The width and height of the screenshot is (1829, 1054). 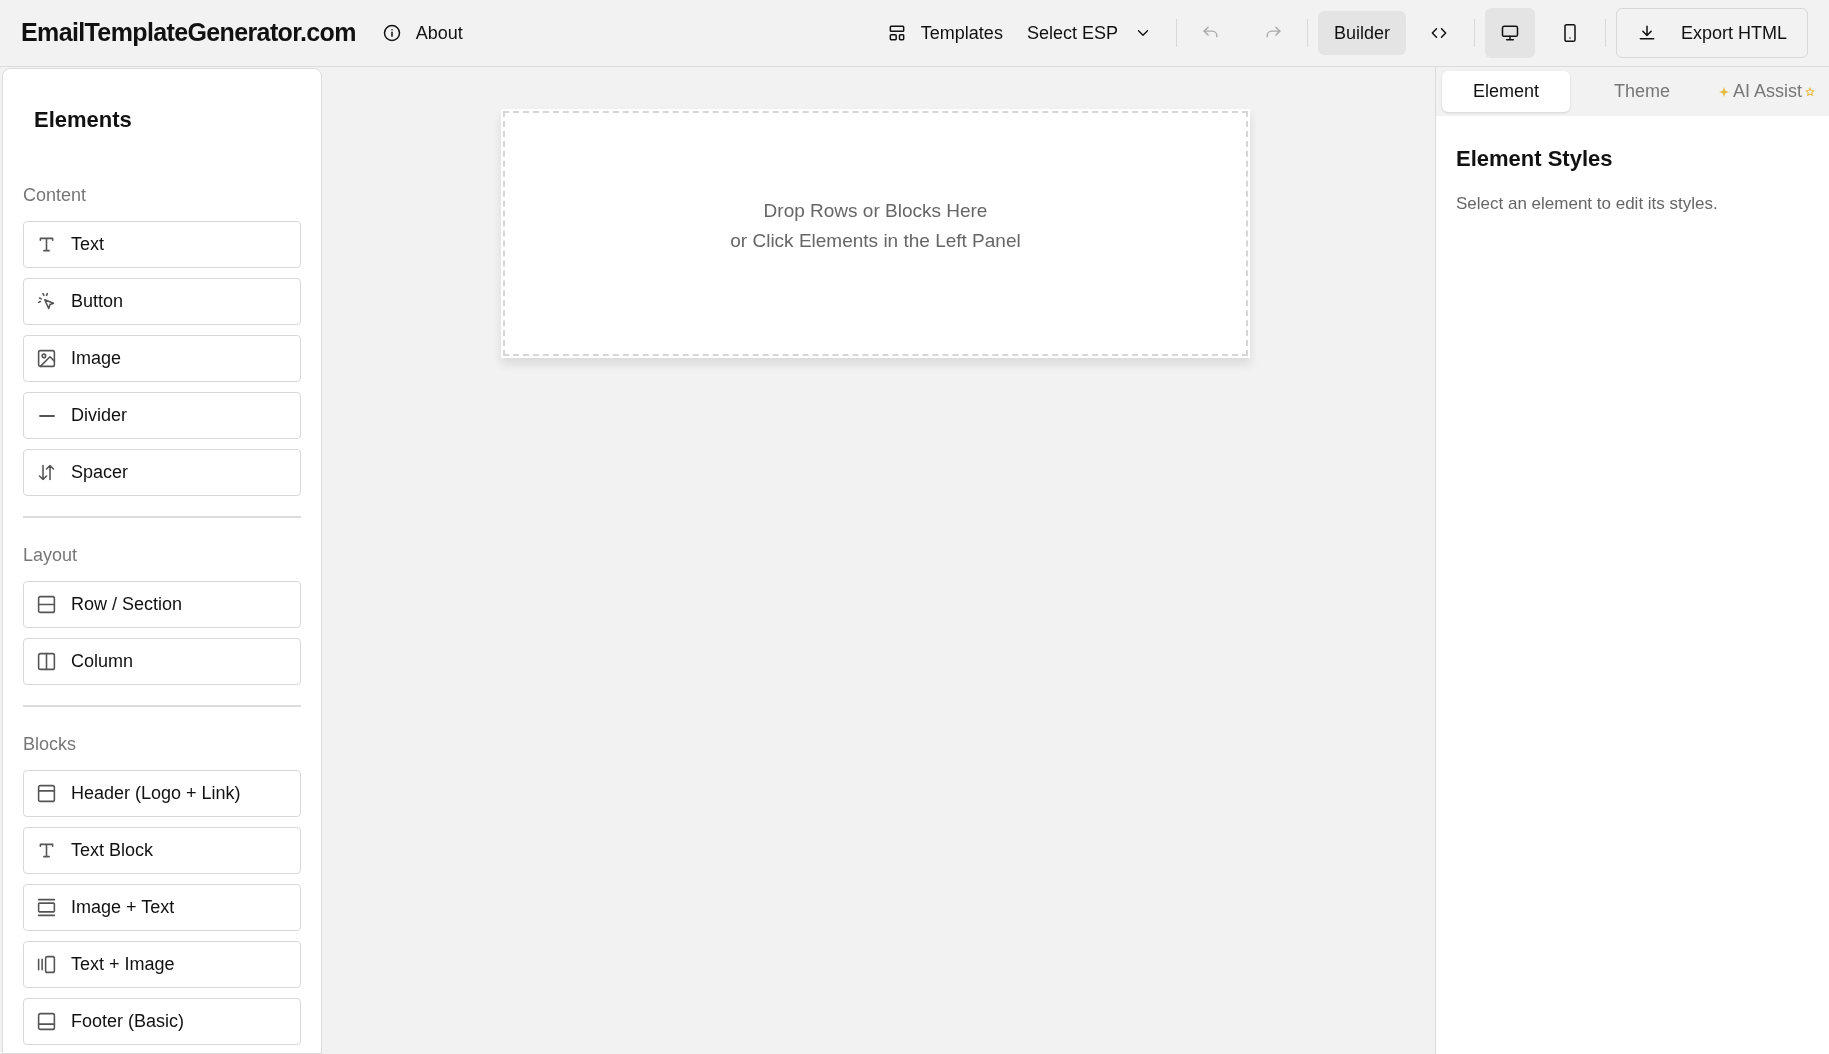 What do you see at coordinates (1810, 91) in the screenshot?
I see `star-icon` at bounding box center [1810, 91].